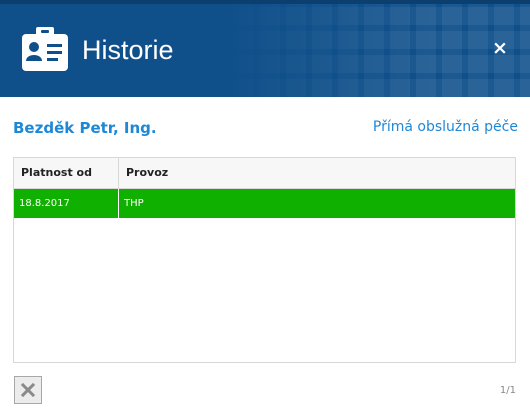  I want to click on table-header: Platnost od Provoz, so click(264, 173).